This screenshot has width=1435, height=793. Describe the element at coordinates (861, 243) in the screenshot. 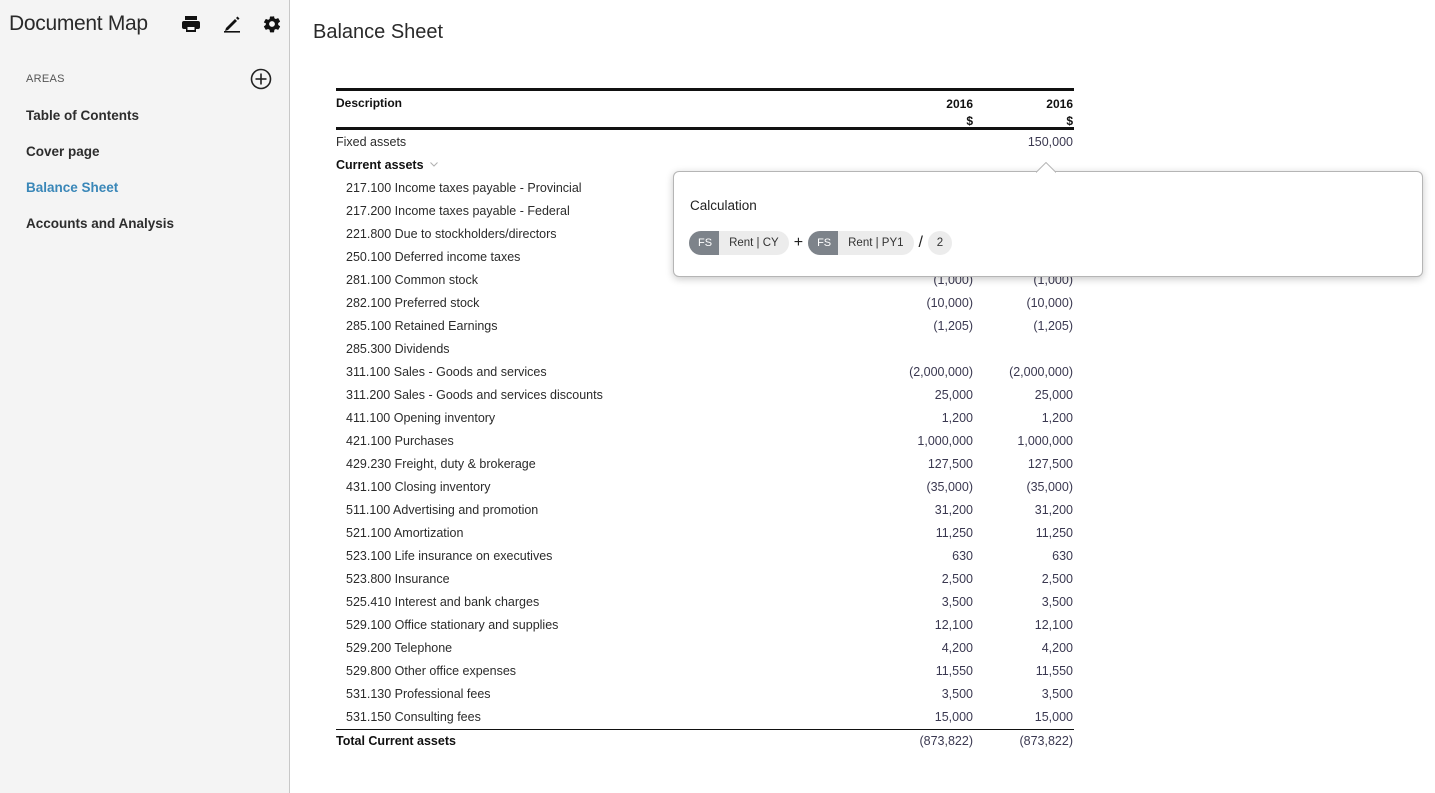

I see `formula-token-rent-py1: FS Rent | PY1` at that location.